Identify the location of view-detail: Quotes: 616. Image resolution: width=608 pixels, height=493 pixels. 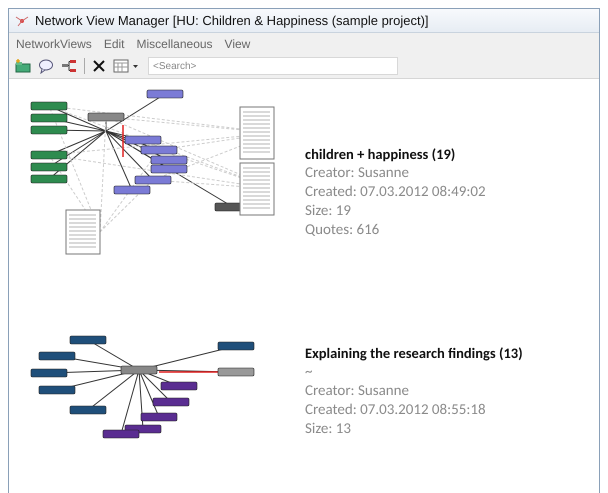
(342, 230).